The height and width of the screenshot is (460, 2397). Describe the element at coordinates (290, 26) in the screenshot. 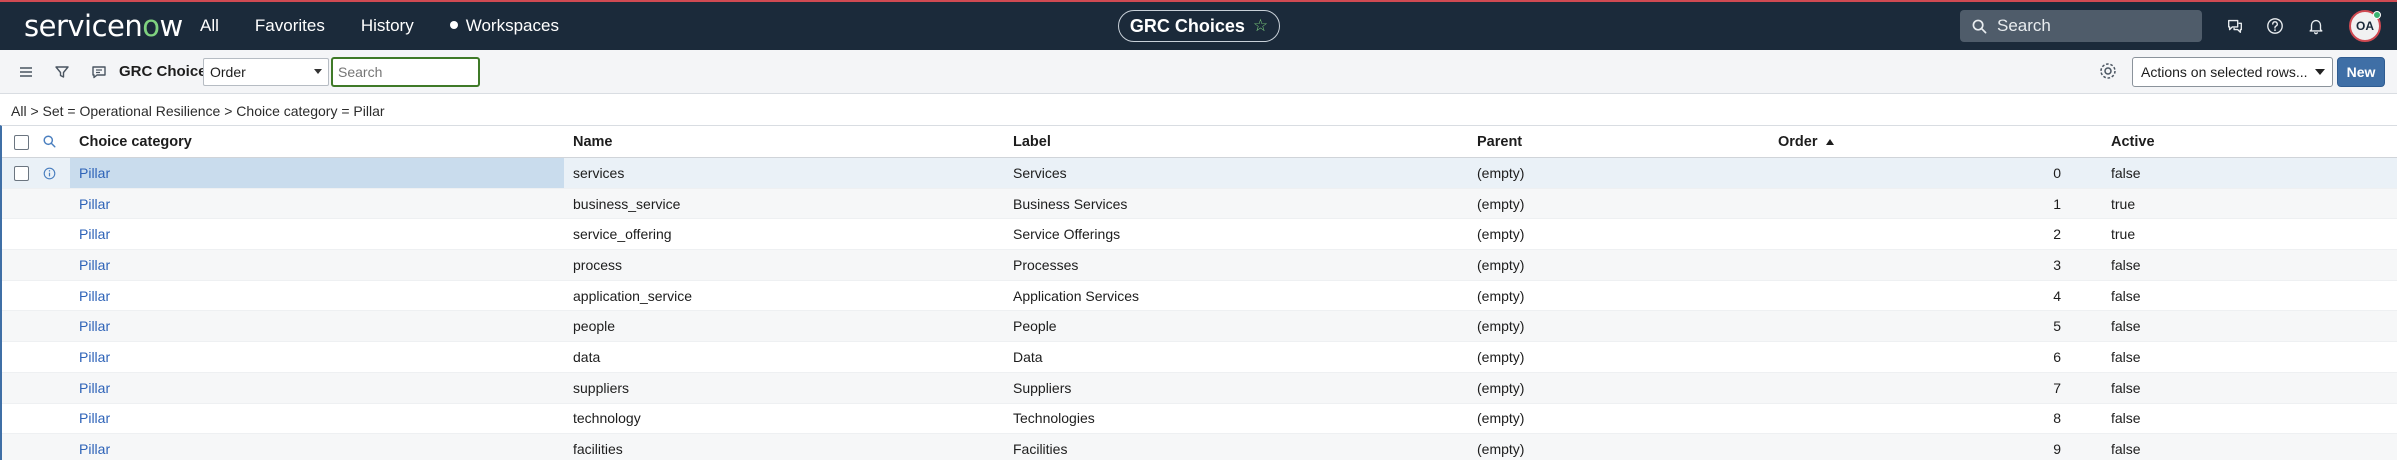

I see `nav-favorites: Favorites` at that location.